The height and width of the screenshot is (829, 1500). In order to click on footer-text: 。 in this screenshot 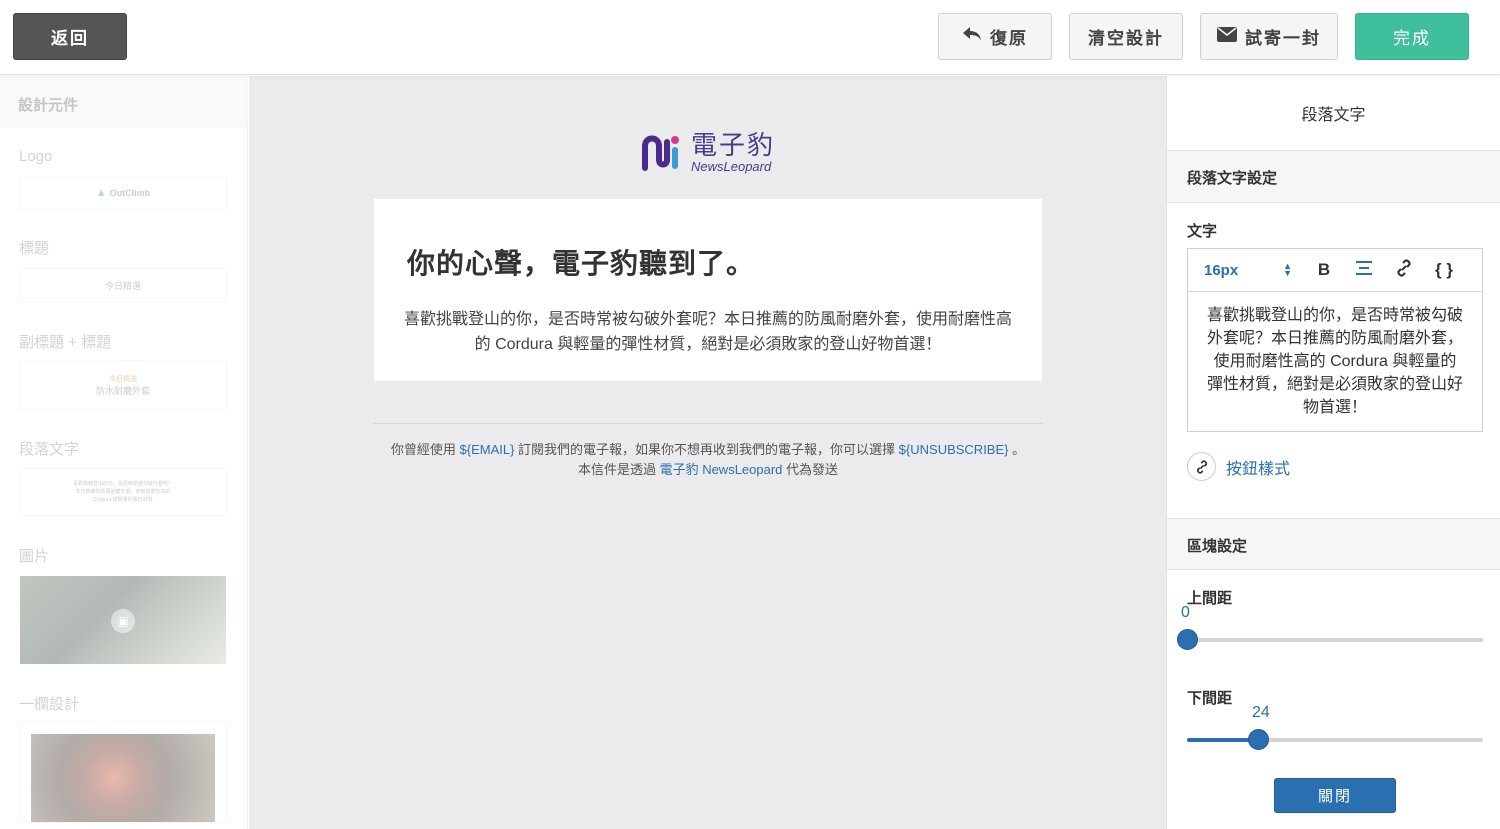, I will do `click(1017, 449)`.